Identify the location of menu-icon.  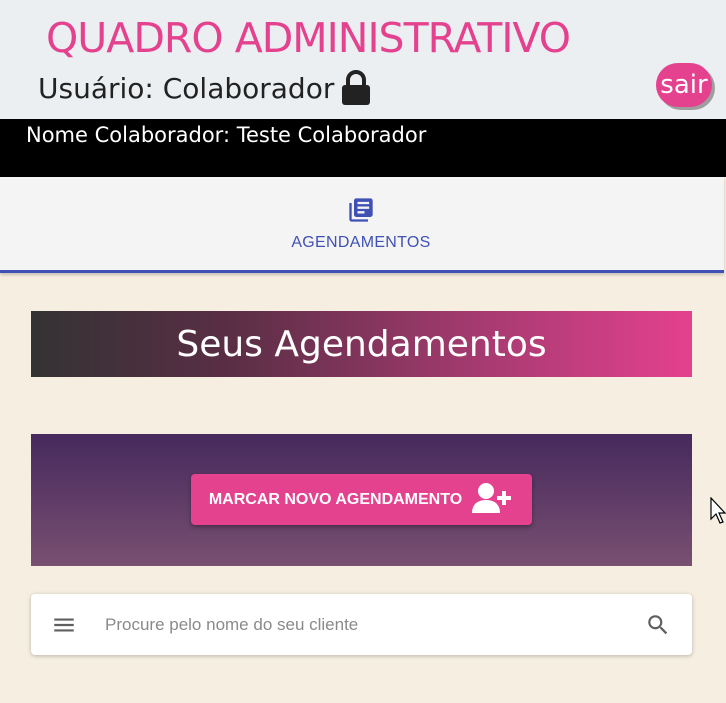
(64, 627).